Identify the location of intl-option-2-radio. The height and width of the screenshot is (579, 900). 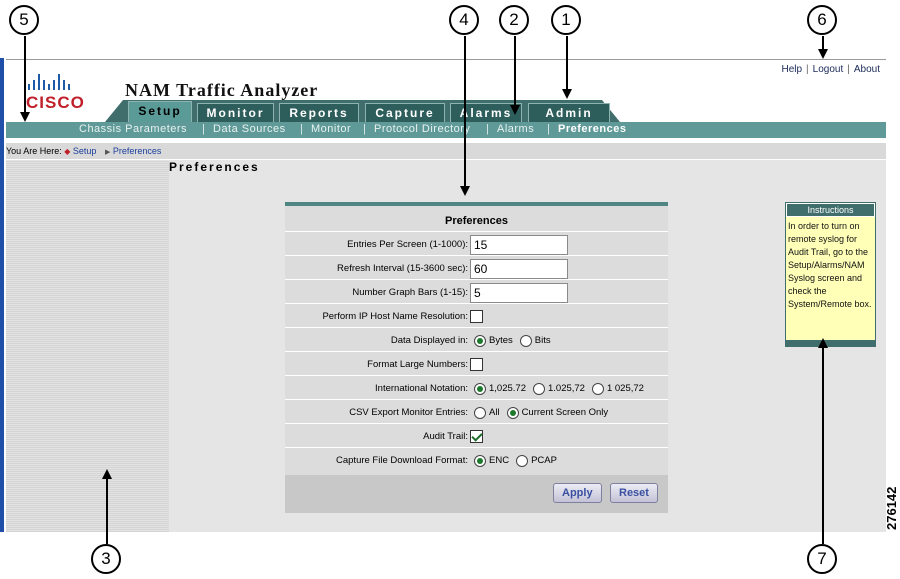
(538, 388).